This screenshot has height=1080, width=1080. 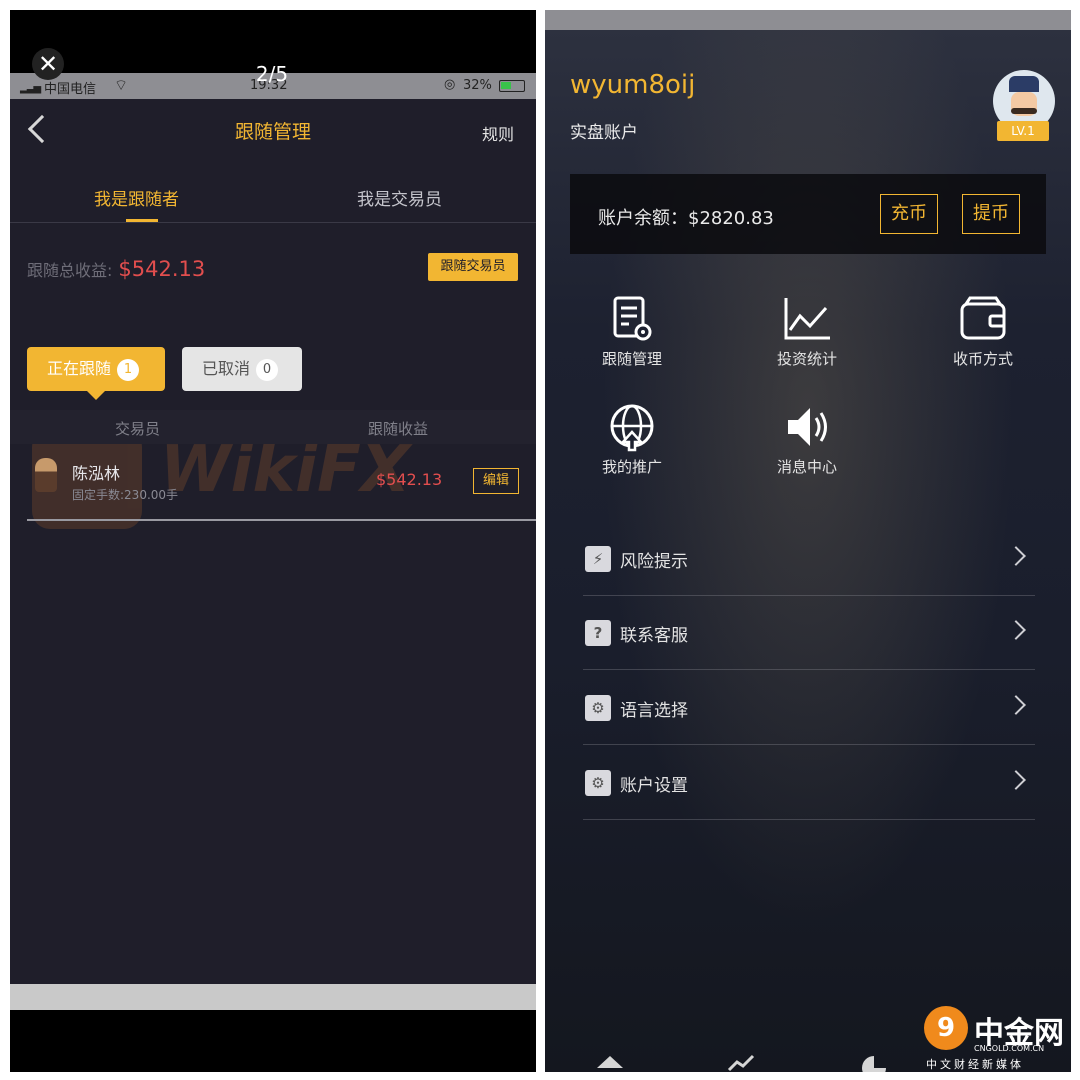 I want to click on menu-language: ⚙ 语言选择, so click(x=809, y=708).